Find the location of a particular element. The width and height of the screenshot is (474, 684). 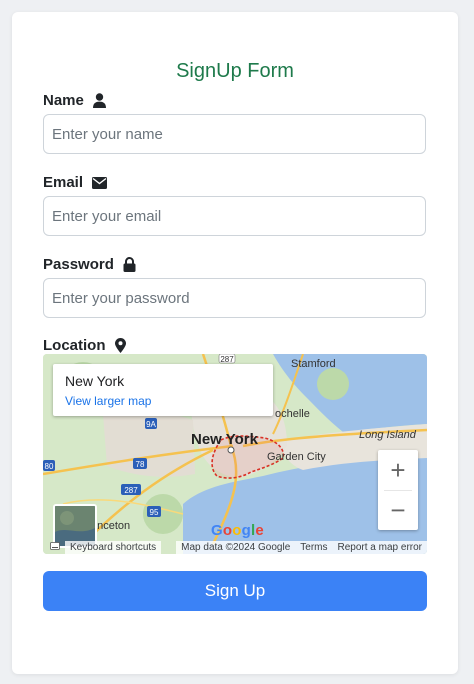

satellite-thumbnail-icon is located at coordinates (75, 526).